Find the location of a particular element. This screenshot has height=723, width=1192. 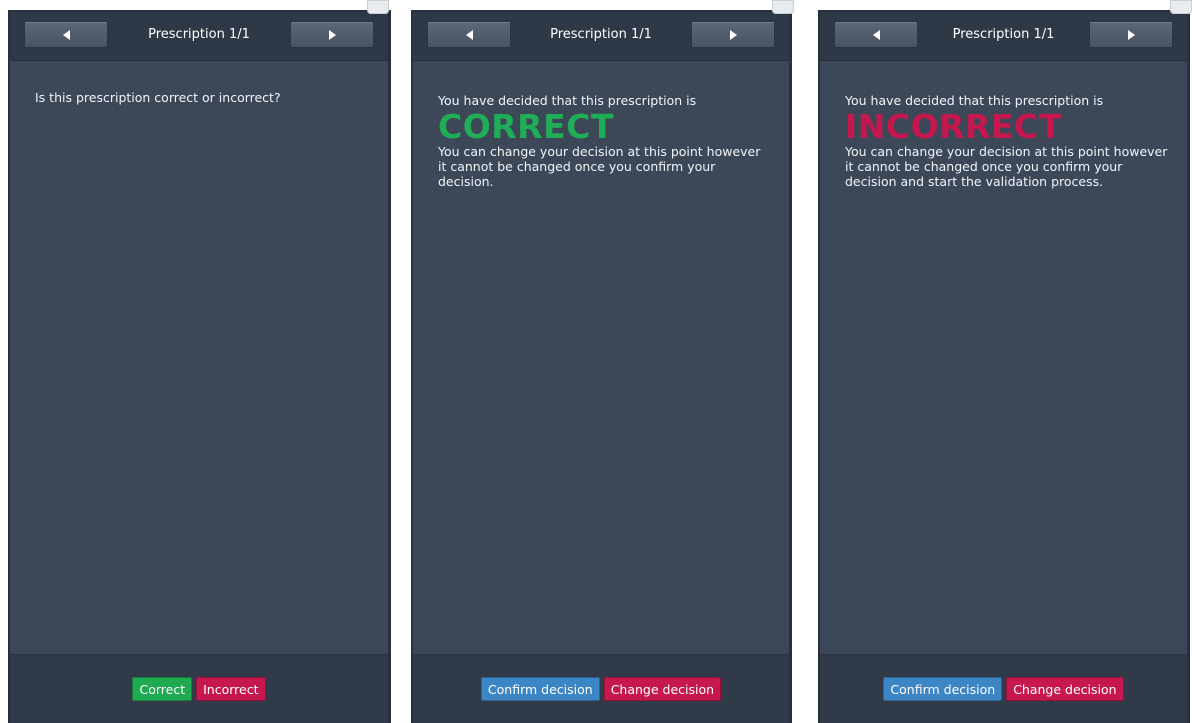

decision-incorrect-label: INCORRECT is located at coordinates (953, 126).